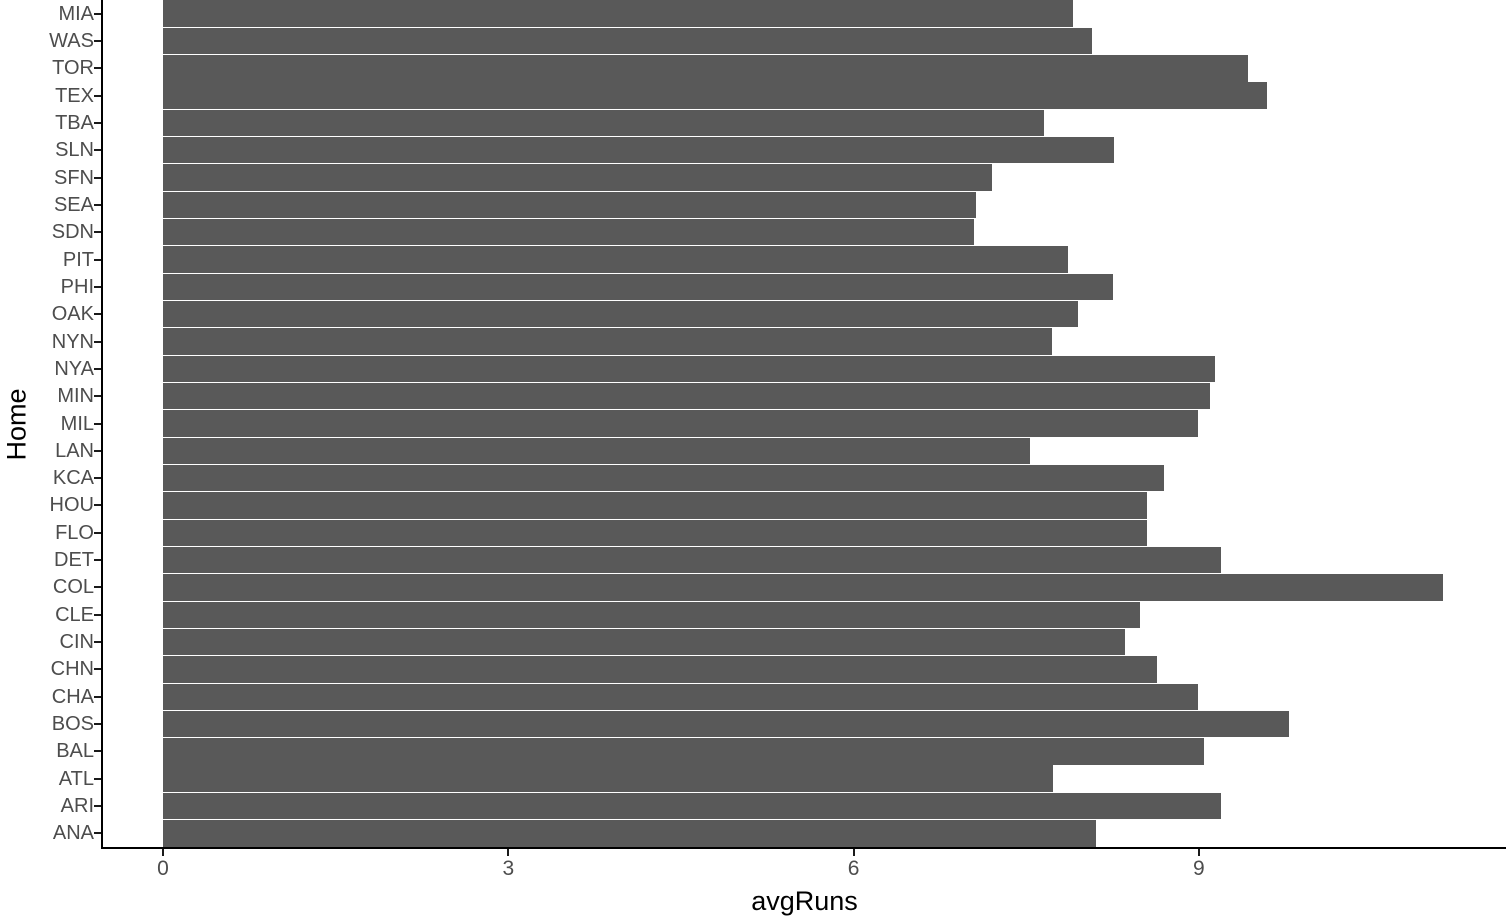 This screenshot has width=1506, height=921. Describe the element at coordinates (804, 901) in the screenshot. I see `x-axis-title: avgRuns` at that location.